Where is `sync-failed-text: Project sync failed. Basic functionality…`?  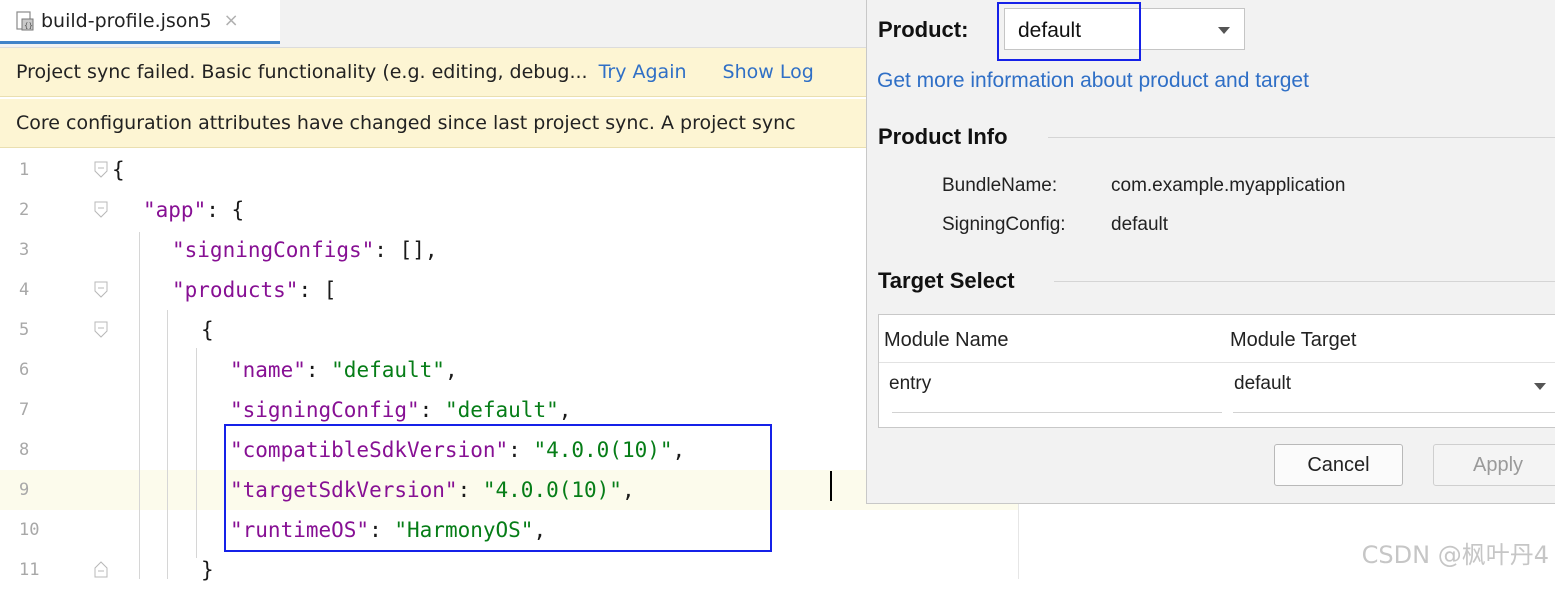
sync-failed-text: Project sync failed. Basic functionality… is located at coordinates (302, 72).